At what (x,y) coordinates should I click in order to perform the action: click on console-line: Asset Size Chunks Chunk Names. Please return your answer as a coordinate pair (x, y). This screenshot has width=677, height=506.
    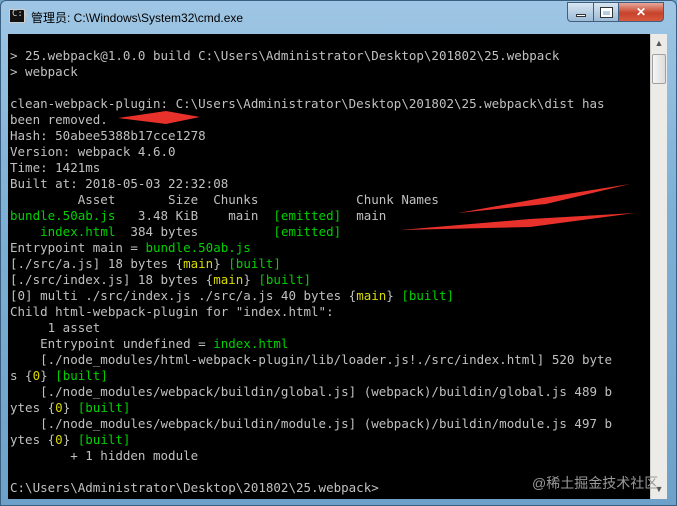
    Looking at the image, I should click on (224, 199).